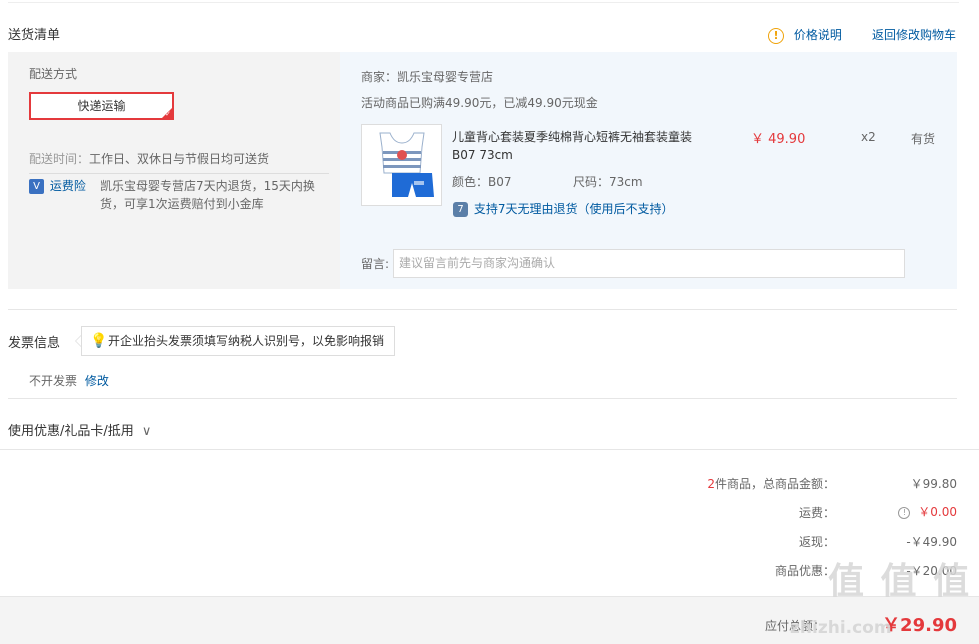 The width and height of the screenshot is (979, 644). What do you see at coordinates (53, 381) in the screenshot?
I see `invoice-status: 不开发票` at bounding box center [53, 381].